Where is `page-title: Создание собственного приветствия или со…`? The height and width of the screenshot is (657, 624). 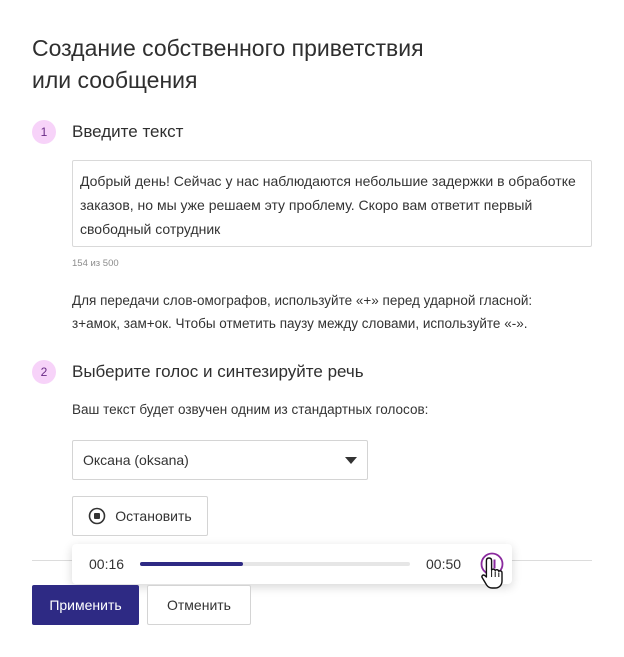
page-title: Создание собственного приветствия или со… is located at coordinates (292, 64).